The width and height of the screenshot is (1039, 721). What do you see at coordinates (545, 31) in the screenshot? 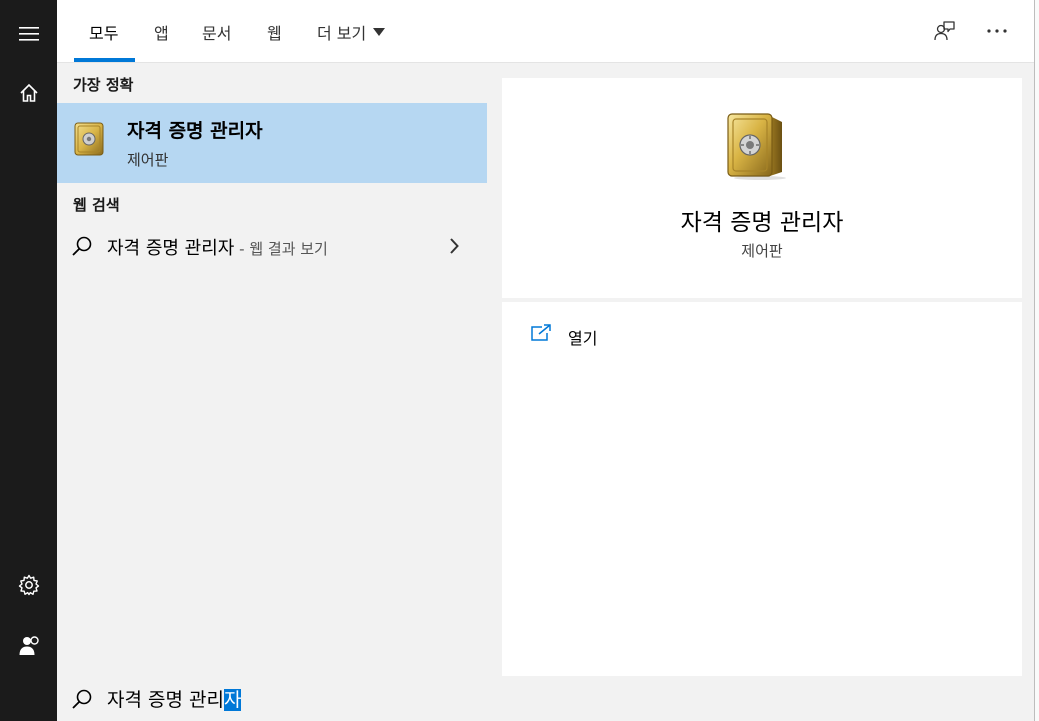
I see `tab-bar: 모두 앱 문서 웹 더 보기` at bounding box center [545, 31].